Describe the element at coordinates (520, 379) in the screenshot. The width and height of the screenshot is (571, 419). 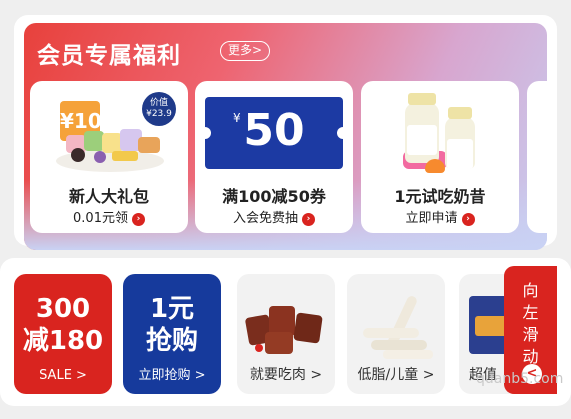
I see `watermark: quanb5.com` at that location.